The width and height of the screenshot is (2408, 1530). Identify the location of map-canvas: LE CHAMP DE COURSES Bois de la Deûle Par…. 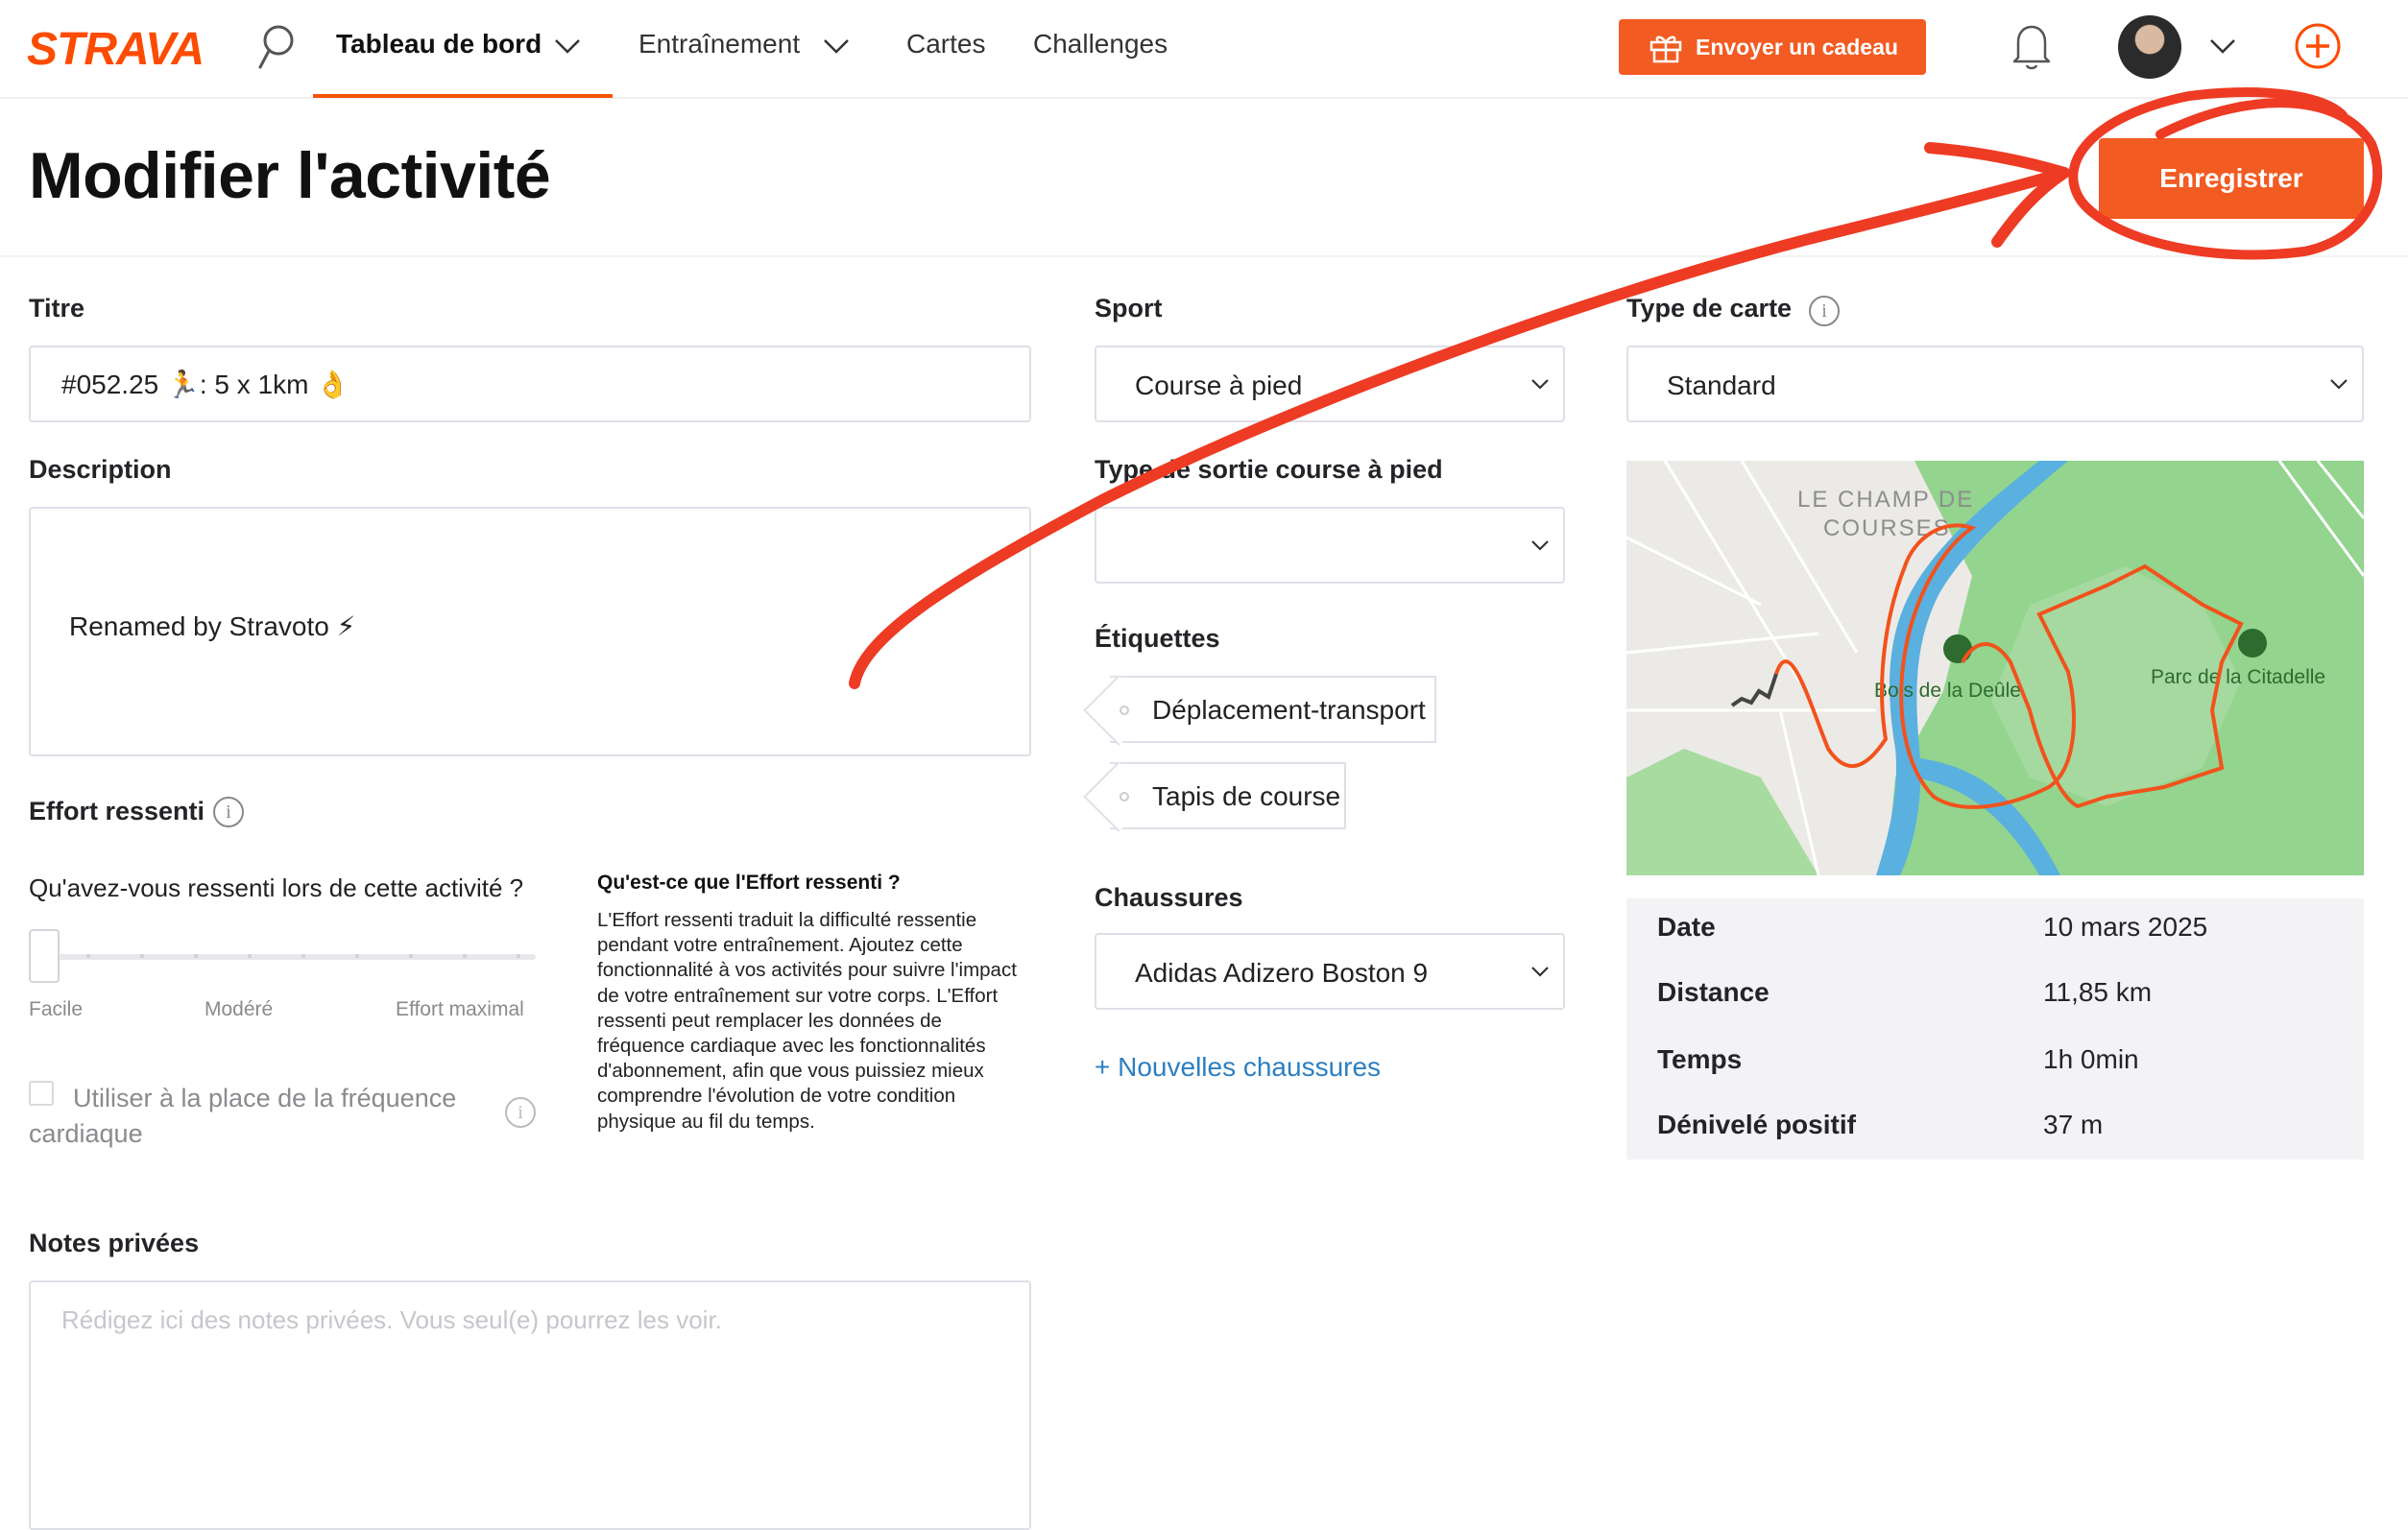
(1995, 668).